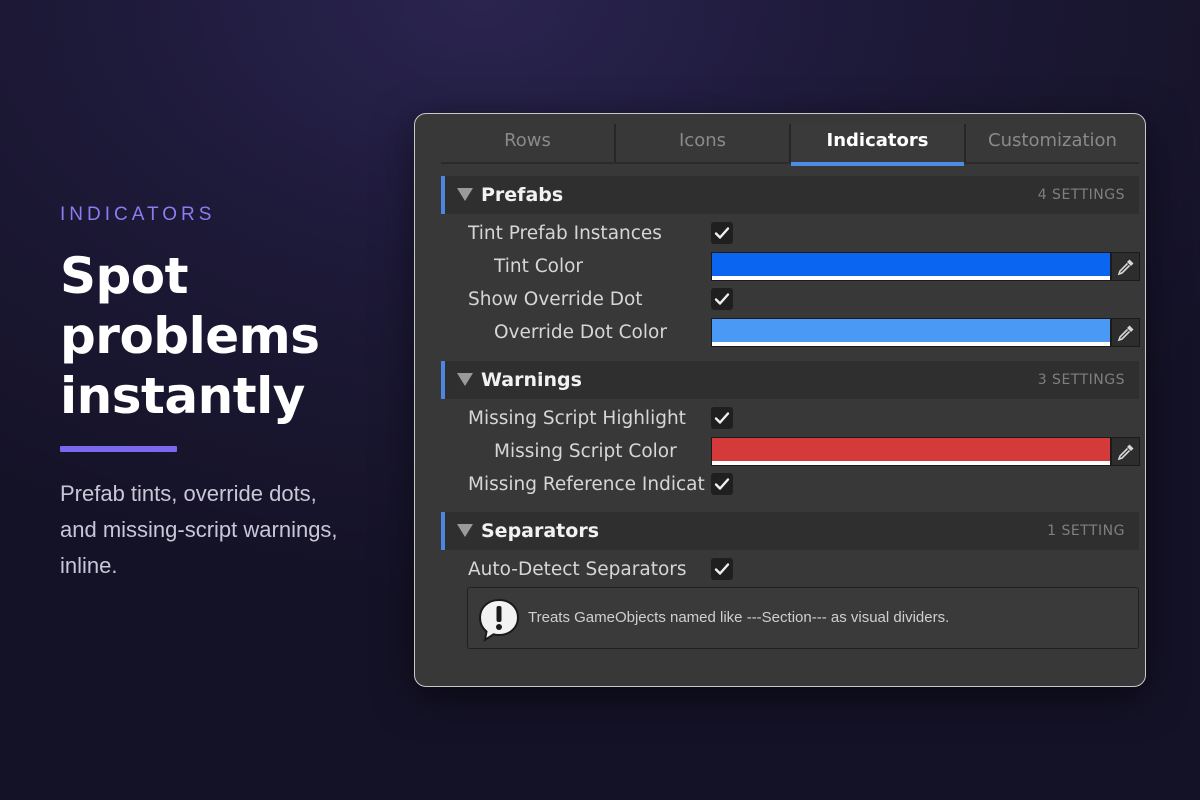 This screenshot has width=1200, height=800. What do you see at coordinates (89, 565) in the screenshot?
I see `blurb-line: inline.` at bounding box center [89, 565].